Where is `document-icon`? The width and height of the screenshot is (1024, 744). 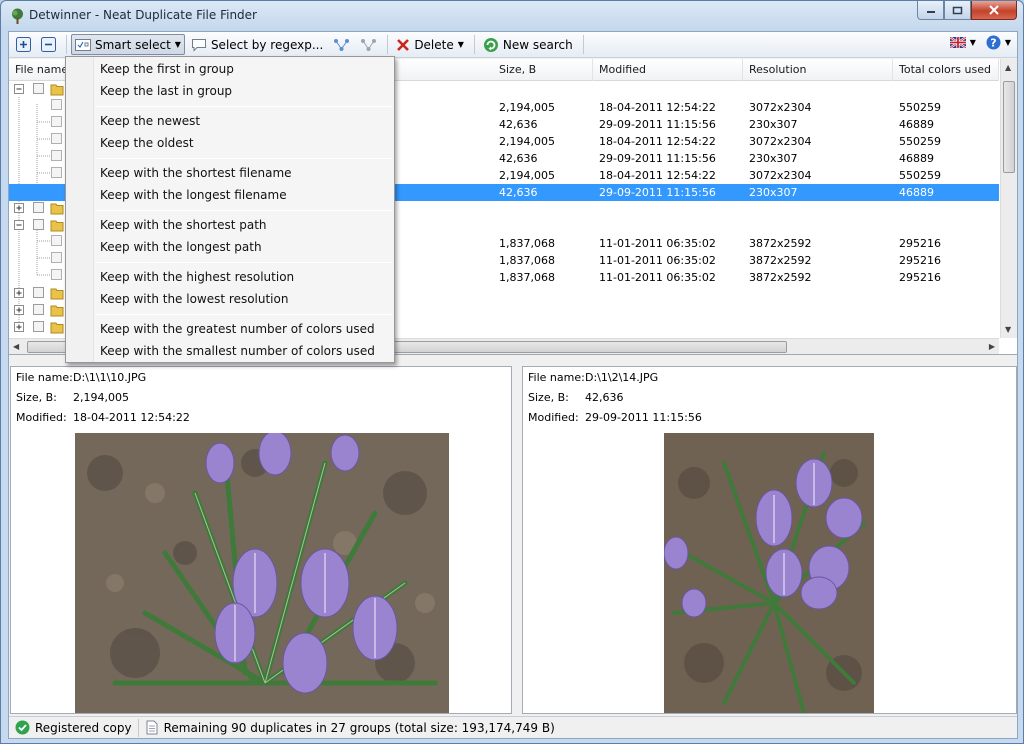
document-icon is located at coordinates (152, 727).